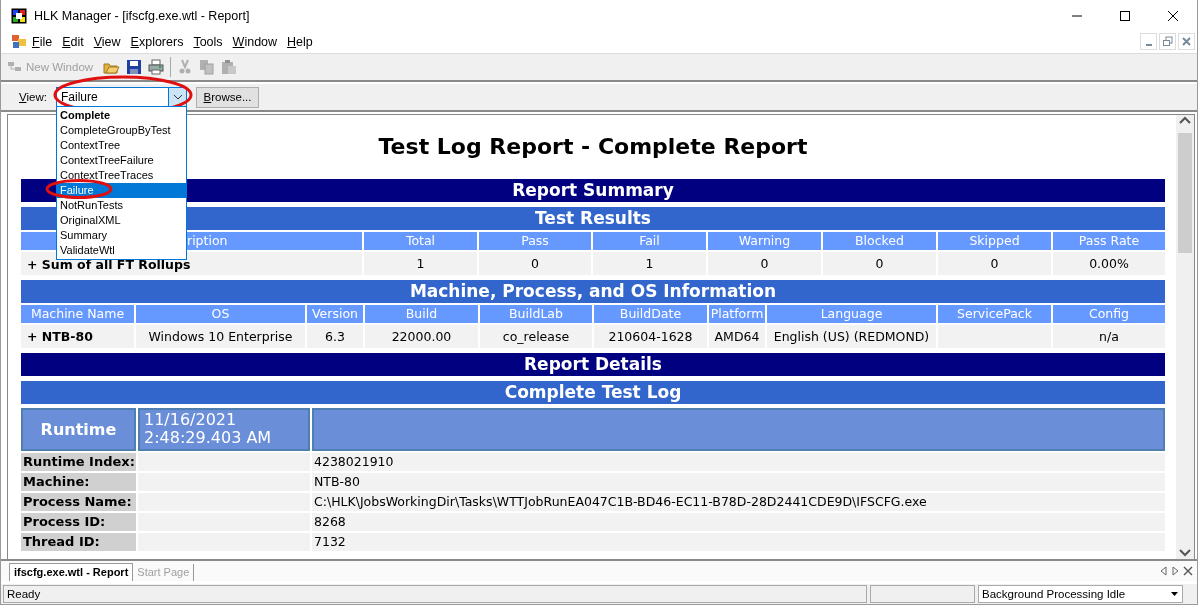 This screenshot has height=605, width=1198. What do you see at coordinates (78, 429) in the screenshot?
I see `runtime-label: Runtime` at bounding box center [78, 429].